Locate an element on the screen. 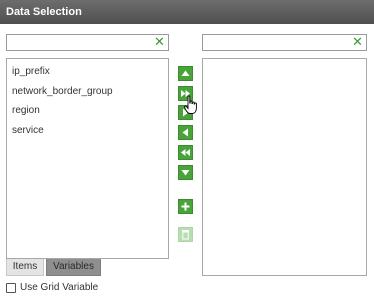 The width and height of the screenshot is (374, 300). delete-button is located at coordinates (185, 234).